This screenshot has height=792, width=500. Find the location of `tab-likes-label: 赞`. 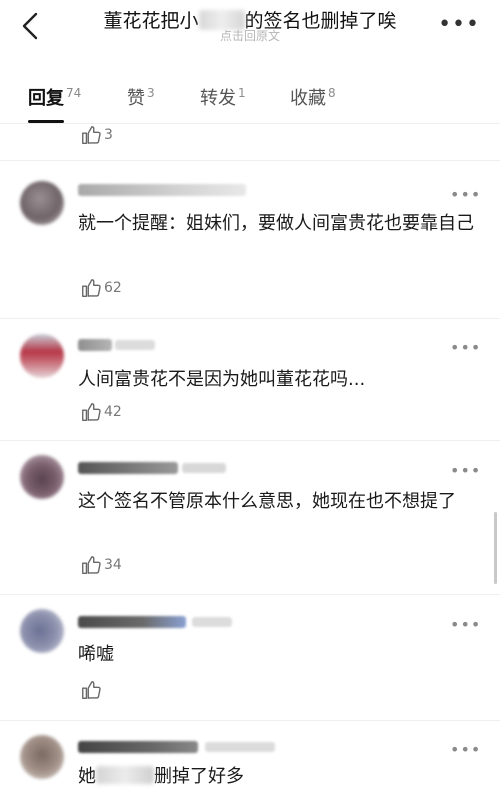

tab-likes-label: 赞 is located at coordinates (136, 98).